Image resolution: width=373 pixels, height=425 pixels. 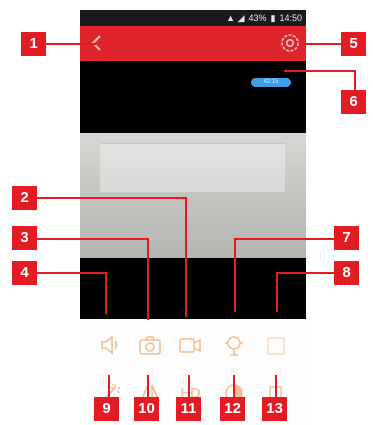 What do you see at coordinates (353, 102) in the screenshot?
I see `callout-6: 6` at bounding box center [353, 102].